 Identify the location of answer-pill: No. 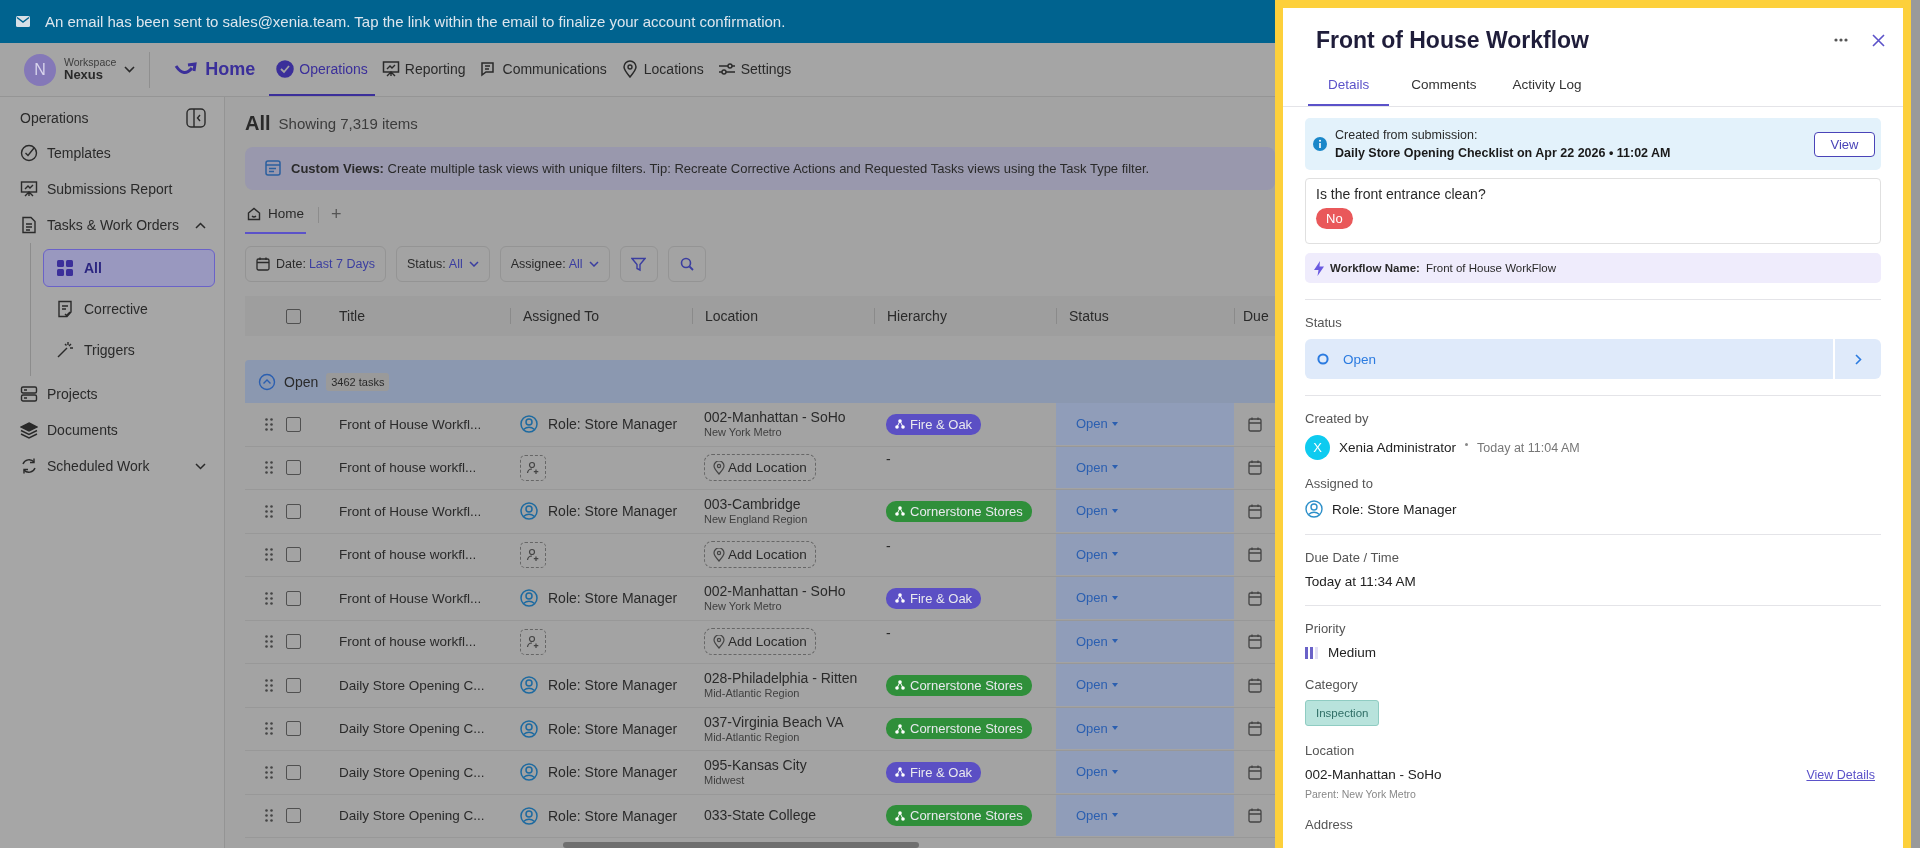
(1334, 218).